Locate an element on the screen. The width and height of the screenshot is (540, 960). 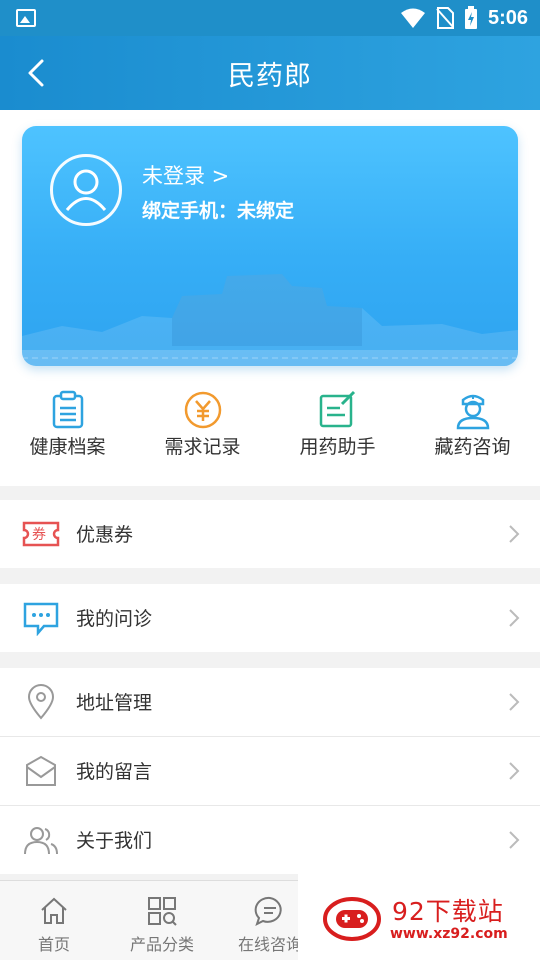
quick-demand-records: 需求记录 is located at coordinates (202, 436).